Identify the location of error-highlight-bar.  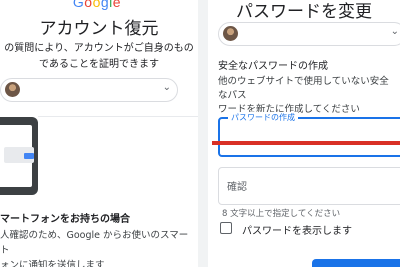
(306, 143).